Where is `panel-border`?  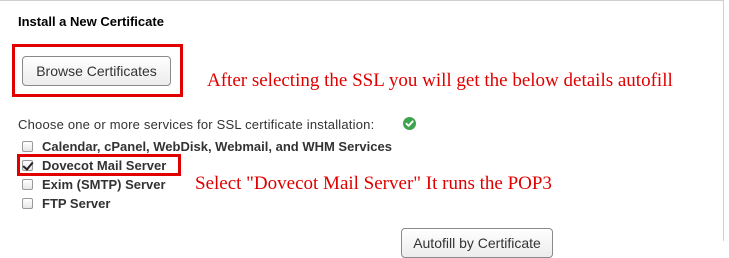 panel-border is located at coordinates (362, 1).